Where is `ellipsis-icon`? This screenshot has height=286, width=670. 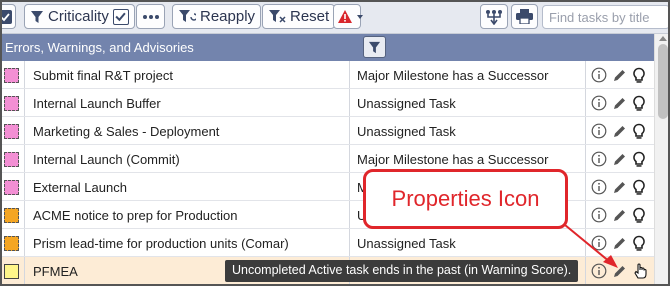
ellipsis-icon is located at coordinates (150, 16).